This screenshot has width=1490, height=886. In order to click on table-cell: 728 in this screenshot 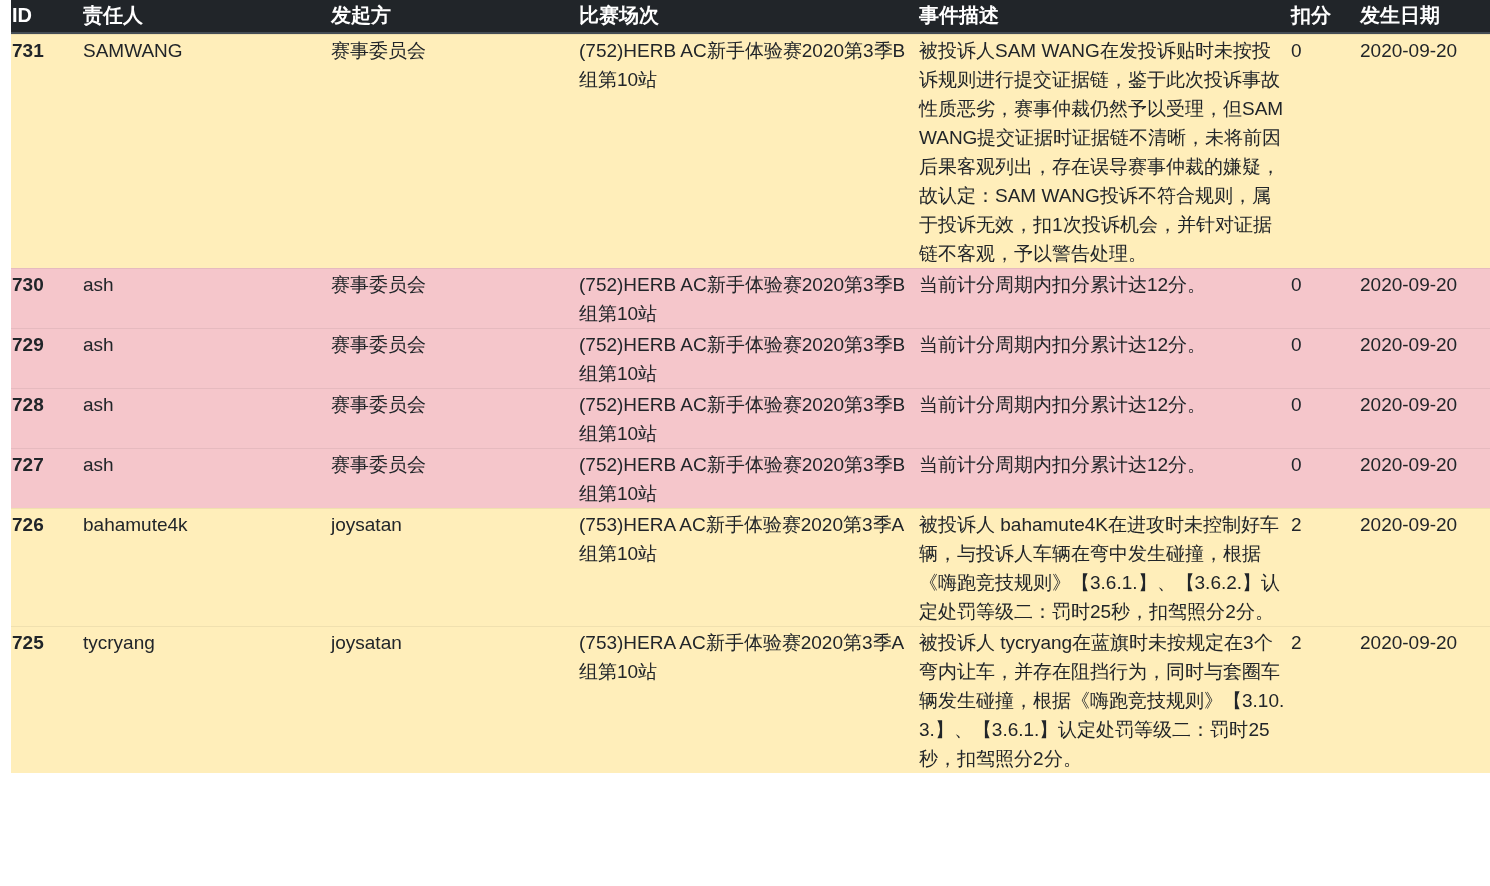, I will do `click(46, 418)`.